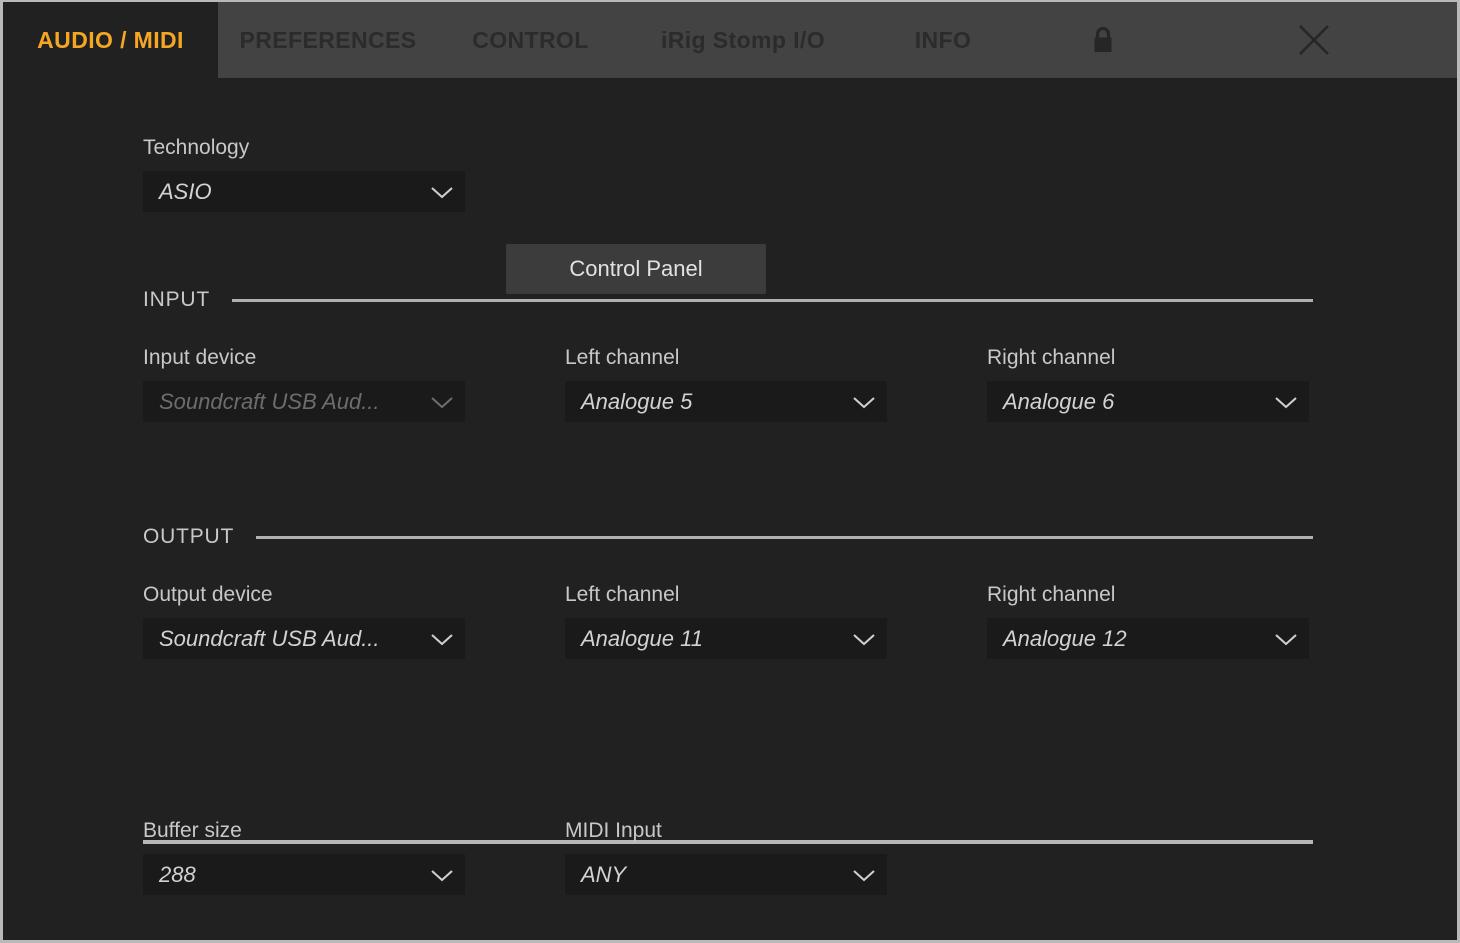 The height and width of the screenshot is (943, 1460). I want to click on output-device-label: Output device, so click(208, 594).